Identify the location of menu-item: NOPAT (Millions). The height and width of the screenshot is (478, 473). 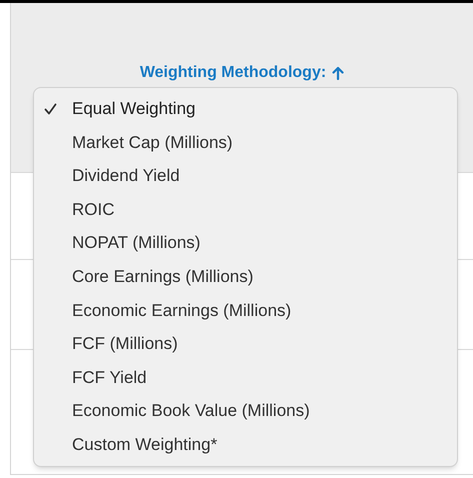
(245, 243).